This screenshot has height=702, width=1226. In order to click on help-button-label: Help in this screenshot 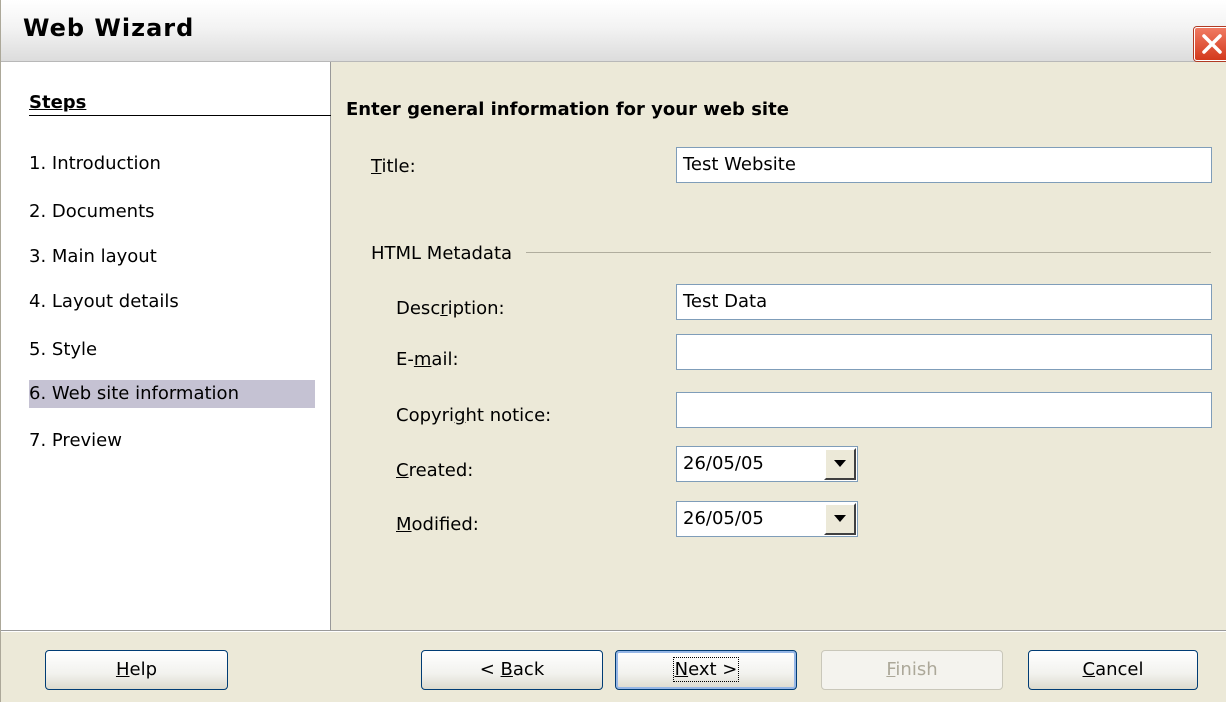, I will do `click(136, 669)`.